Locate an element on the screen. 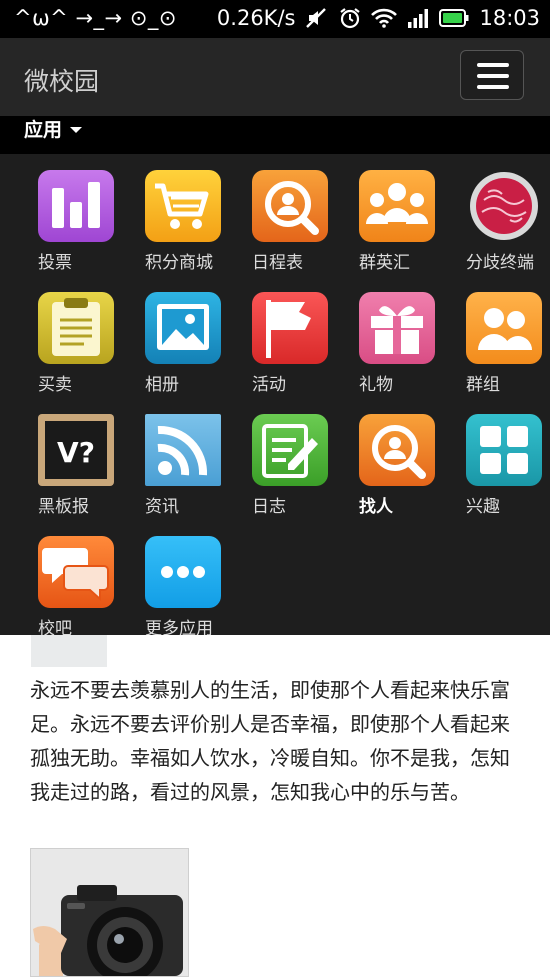 The height and width of the screenshot is (977, 550). clock-time: 18:03 is located at coordinates (509, 18).